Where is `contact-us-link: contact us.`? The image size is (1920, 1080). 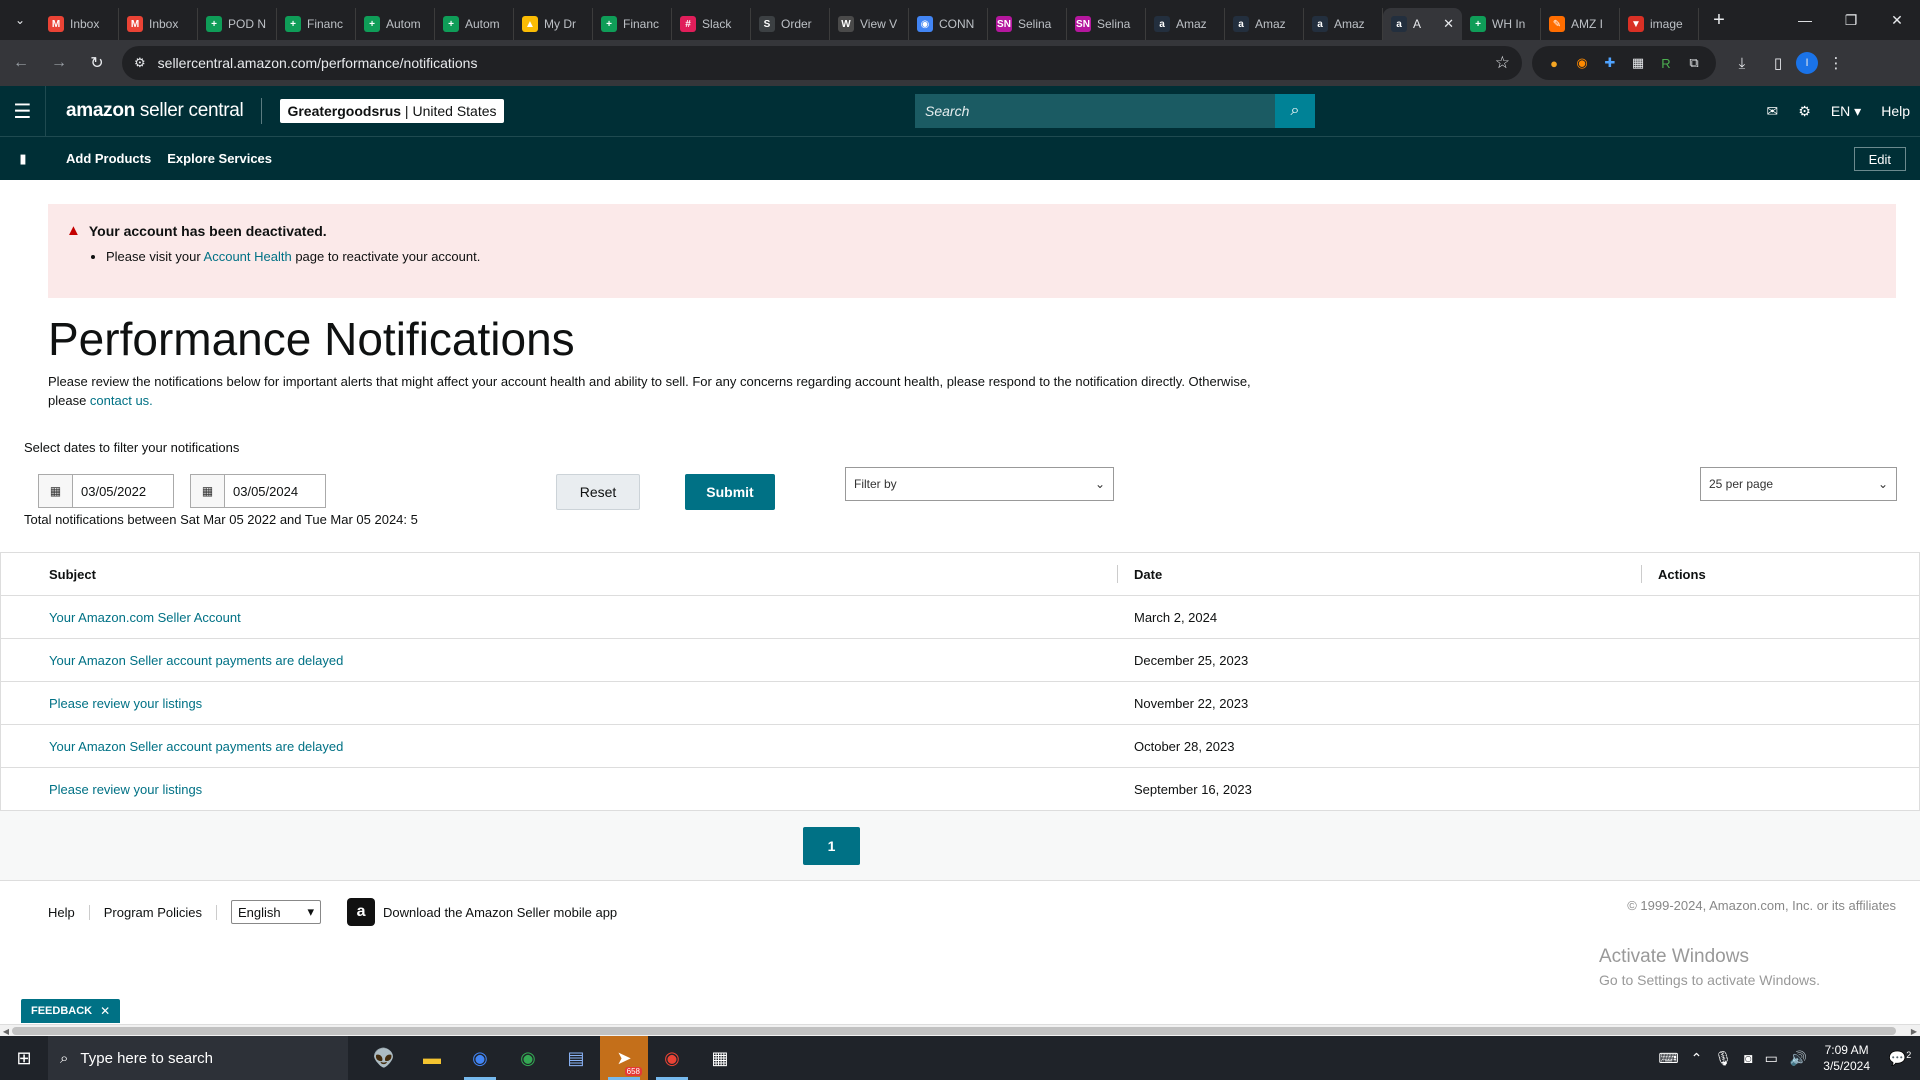
contact-us-link: contact us. is located at coordinates (121, 400).